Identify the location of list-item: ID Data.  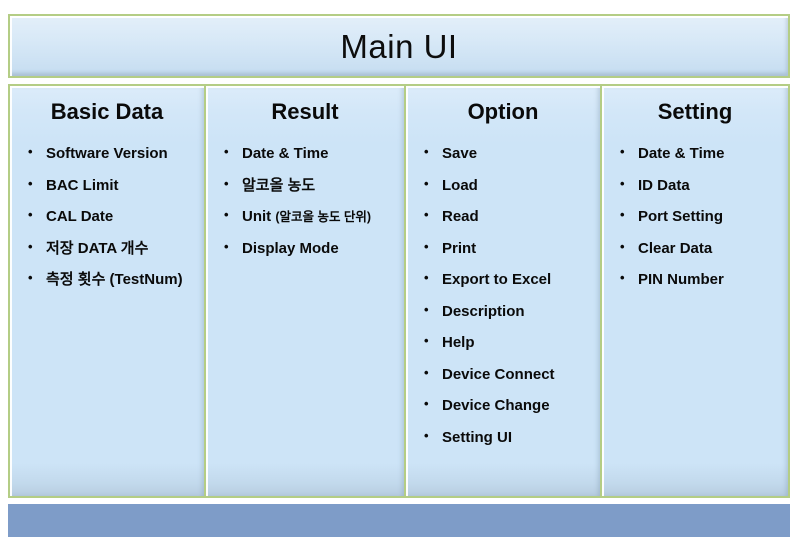
(695, 186).